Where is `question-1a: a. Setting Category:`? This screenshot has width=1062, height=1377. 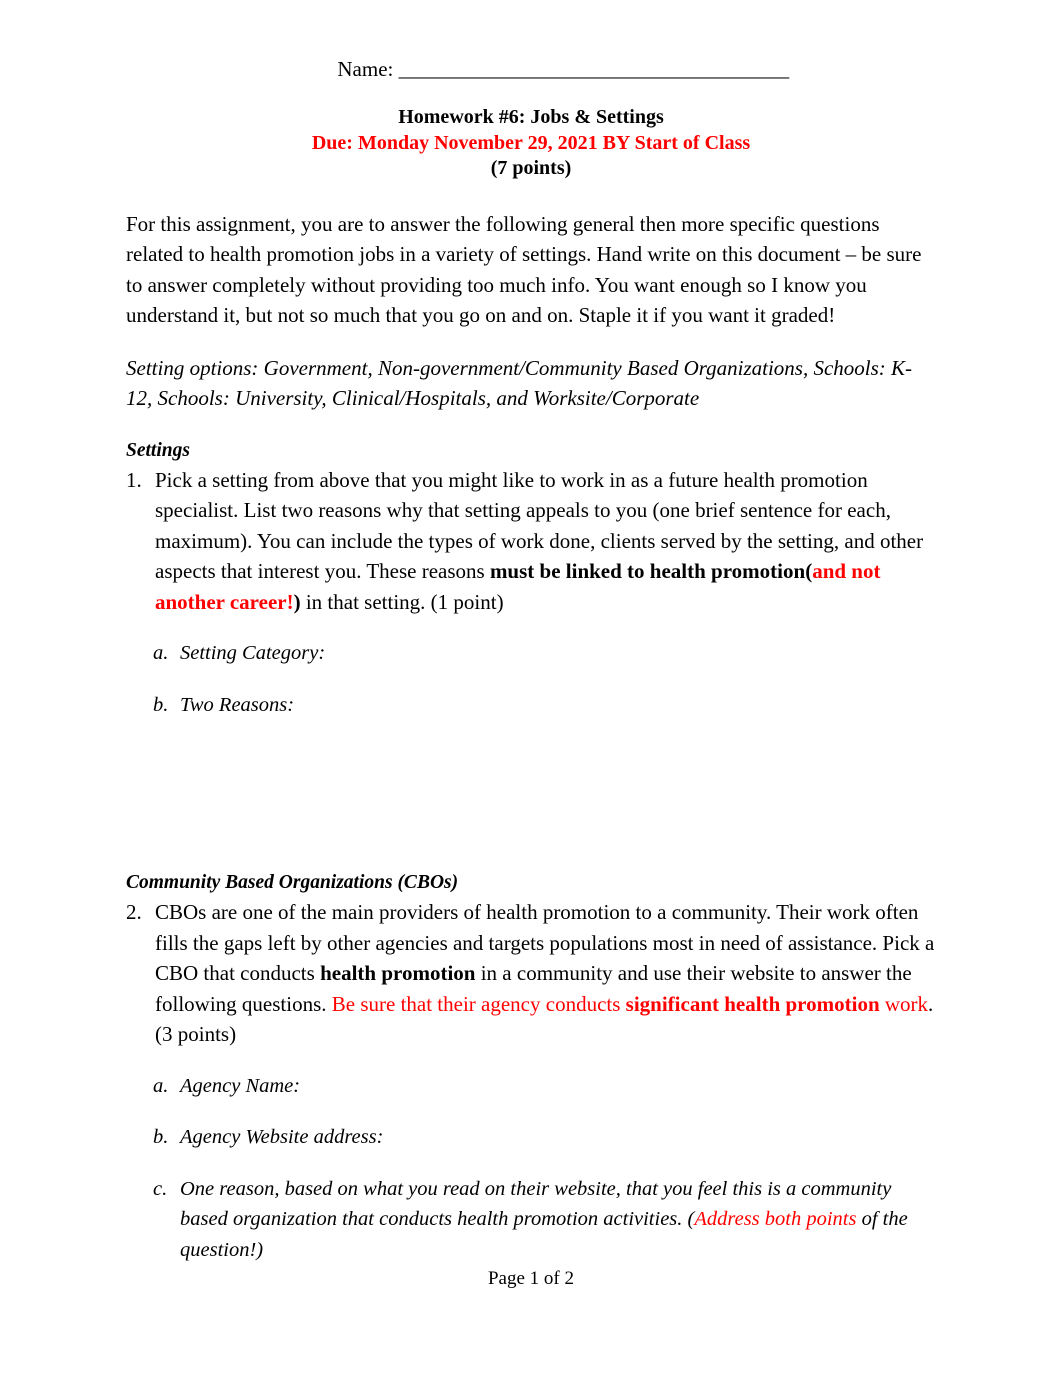 question-1a: a. Setting Category: is located at coordinates (544, 653).